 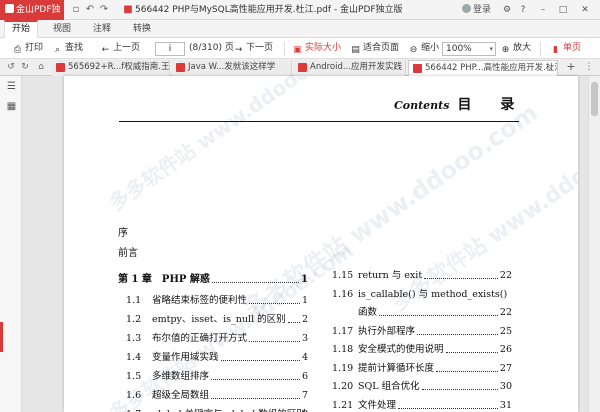 What do you see at coordinates (134, 376) in the screenshot?
I see `toc-entry-number: 1.5` at bounding box center [134, 376].